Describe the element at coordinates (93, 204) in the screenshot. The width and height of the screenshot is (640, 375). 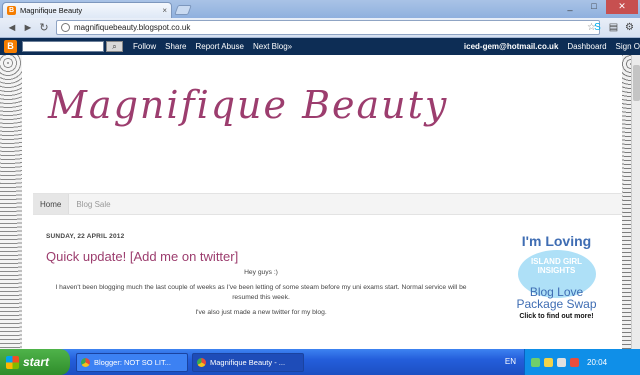
I see `tab-blog-sale: Blog Sale` at that location.